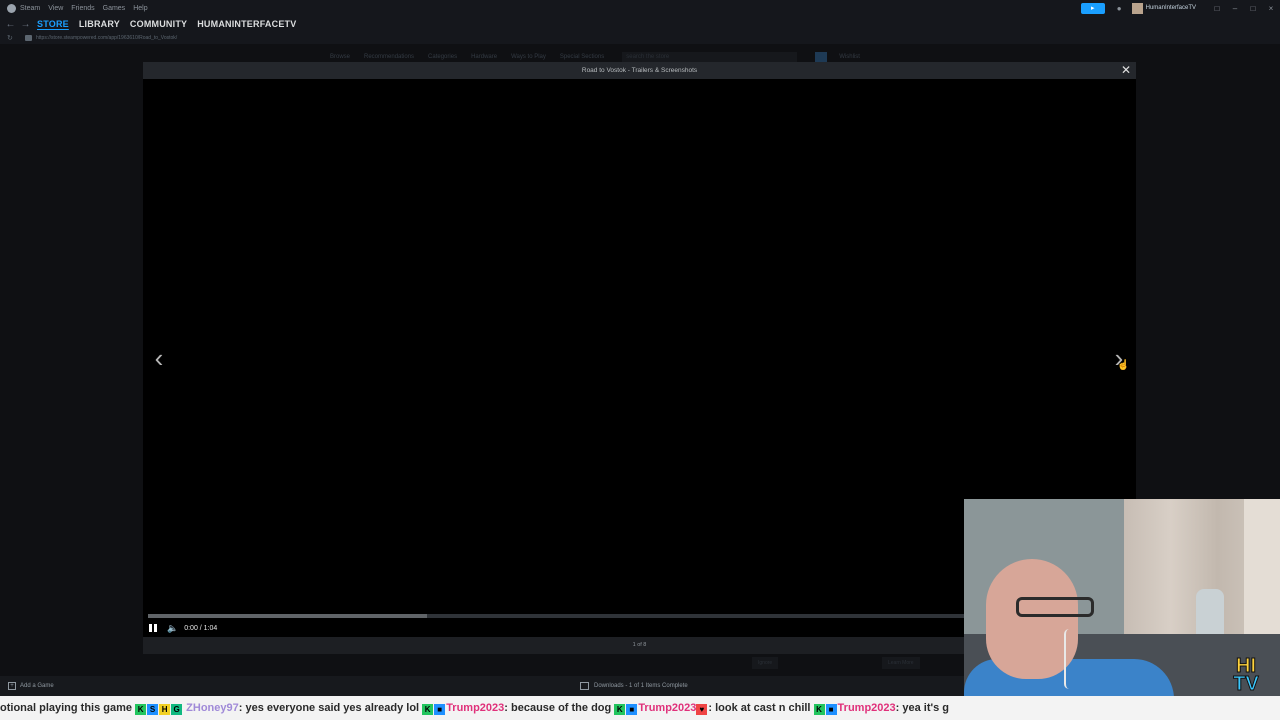 This screenshot has height=720, width=1280. Describe the element at coordinates (12, 686) in the screenshot. I see `plus-icon: +` at that location.